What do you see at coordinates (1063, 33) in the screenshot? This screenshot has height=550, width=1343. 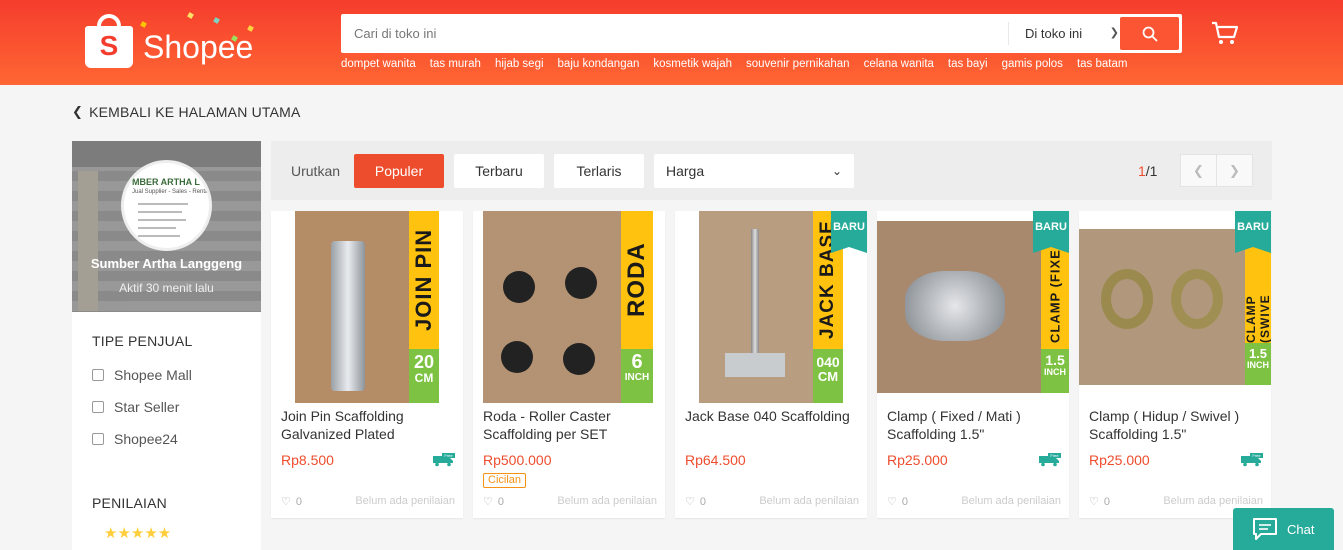 I see `search-scope-select: Di toko ini ❯` at bounding box center [1063, 33].